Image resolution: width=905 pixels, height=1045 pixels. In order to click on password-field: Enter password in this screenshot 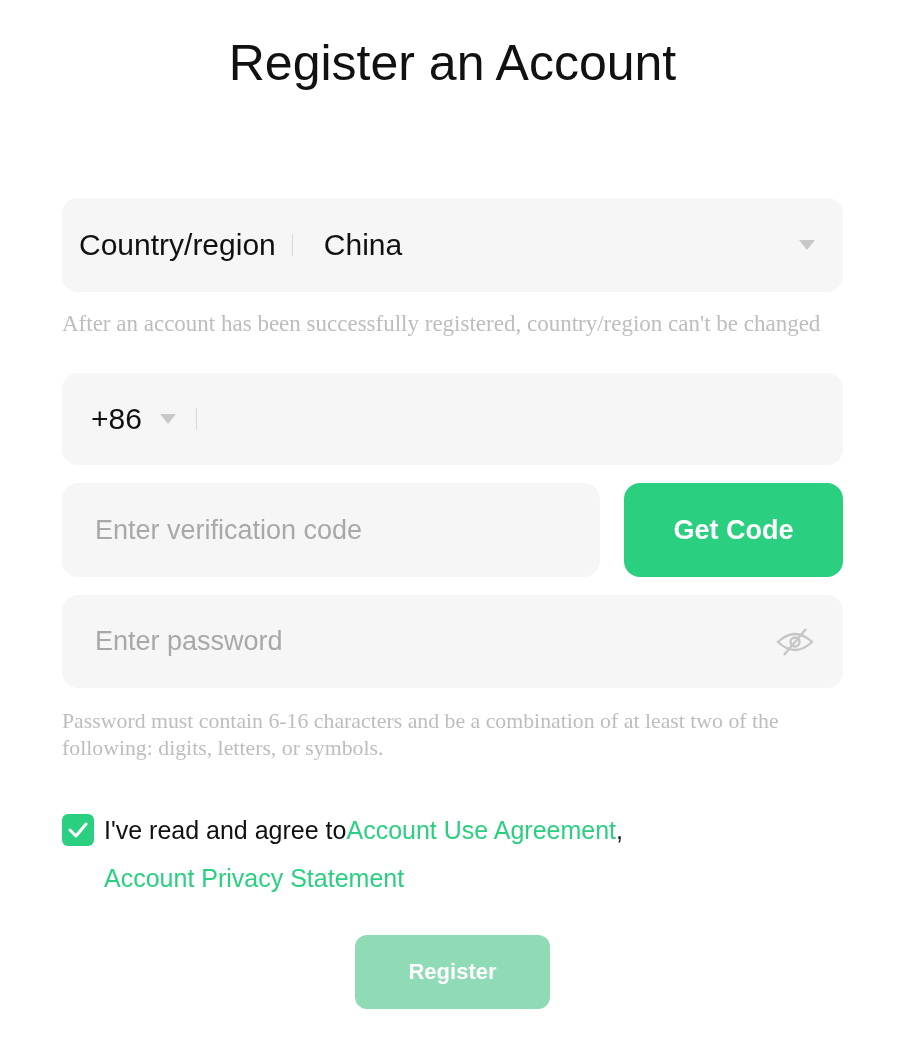, I will do `click(452, 641)`.